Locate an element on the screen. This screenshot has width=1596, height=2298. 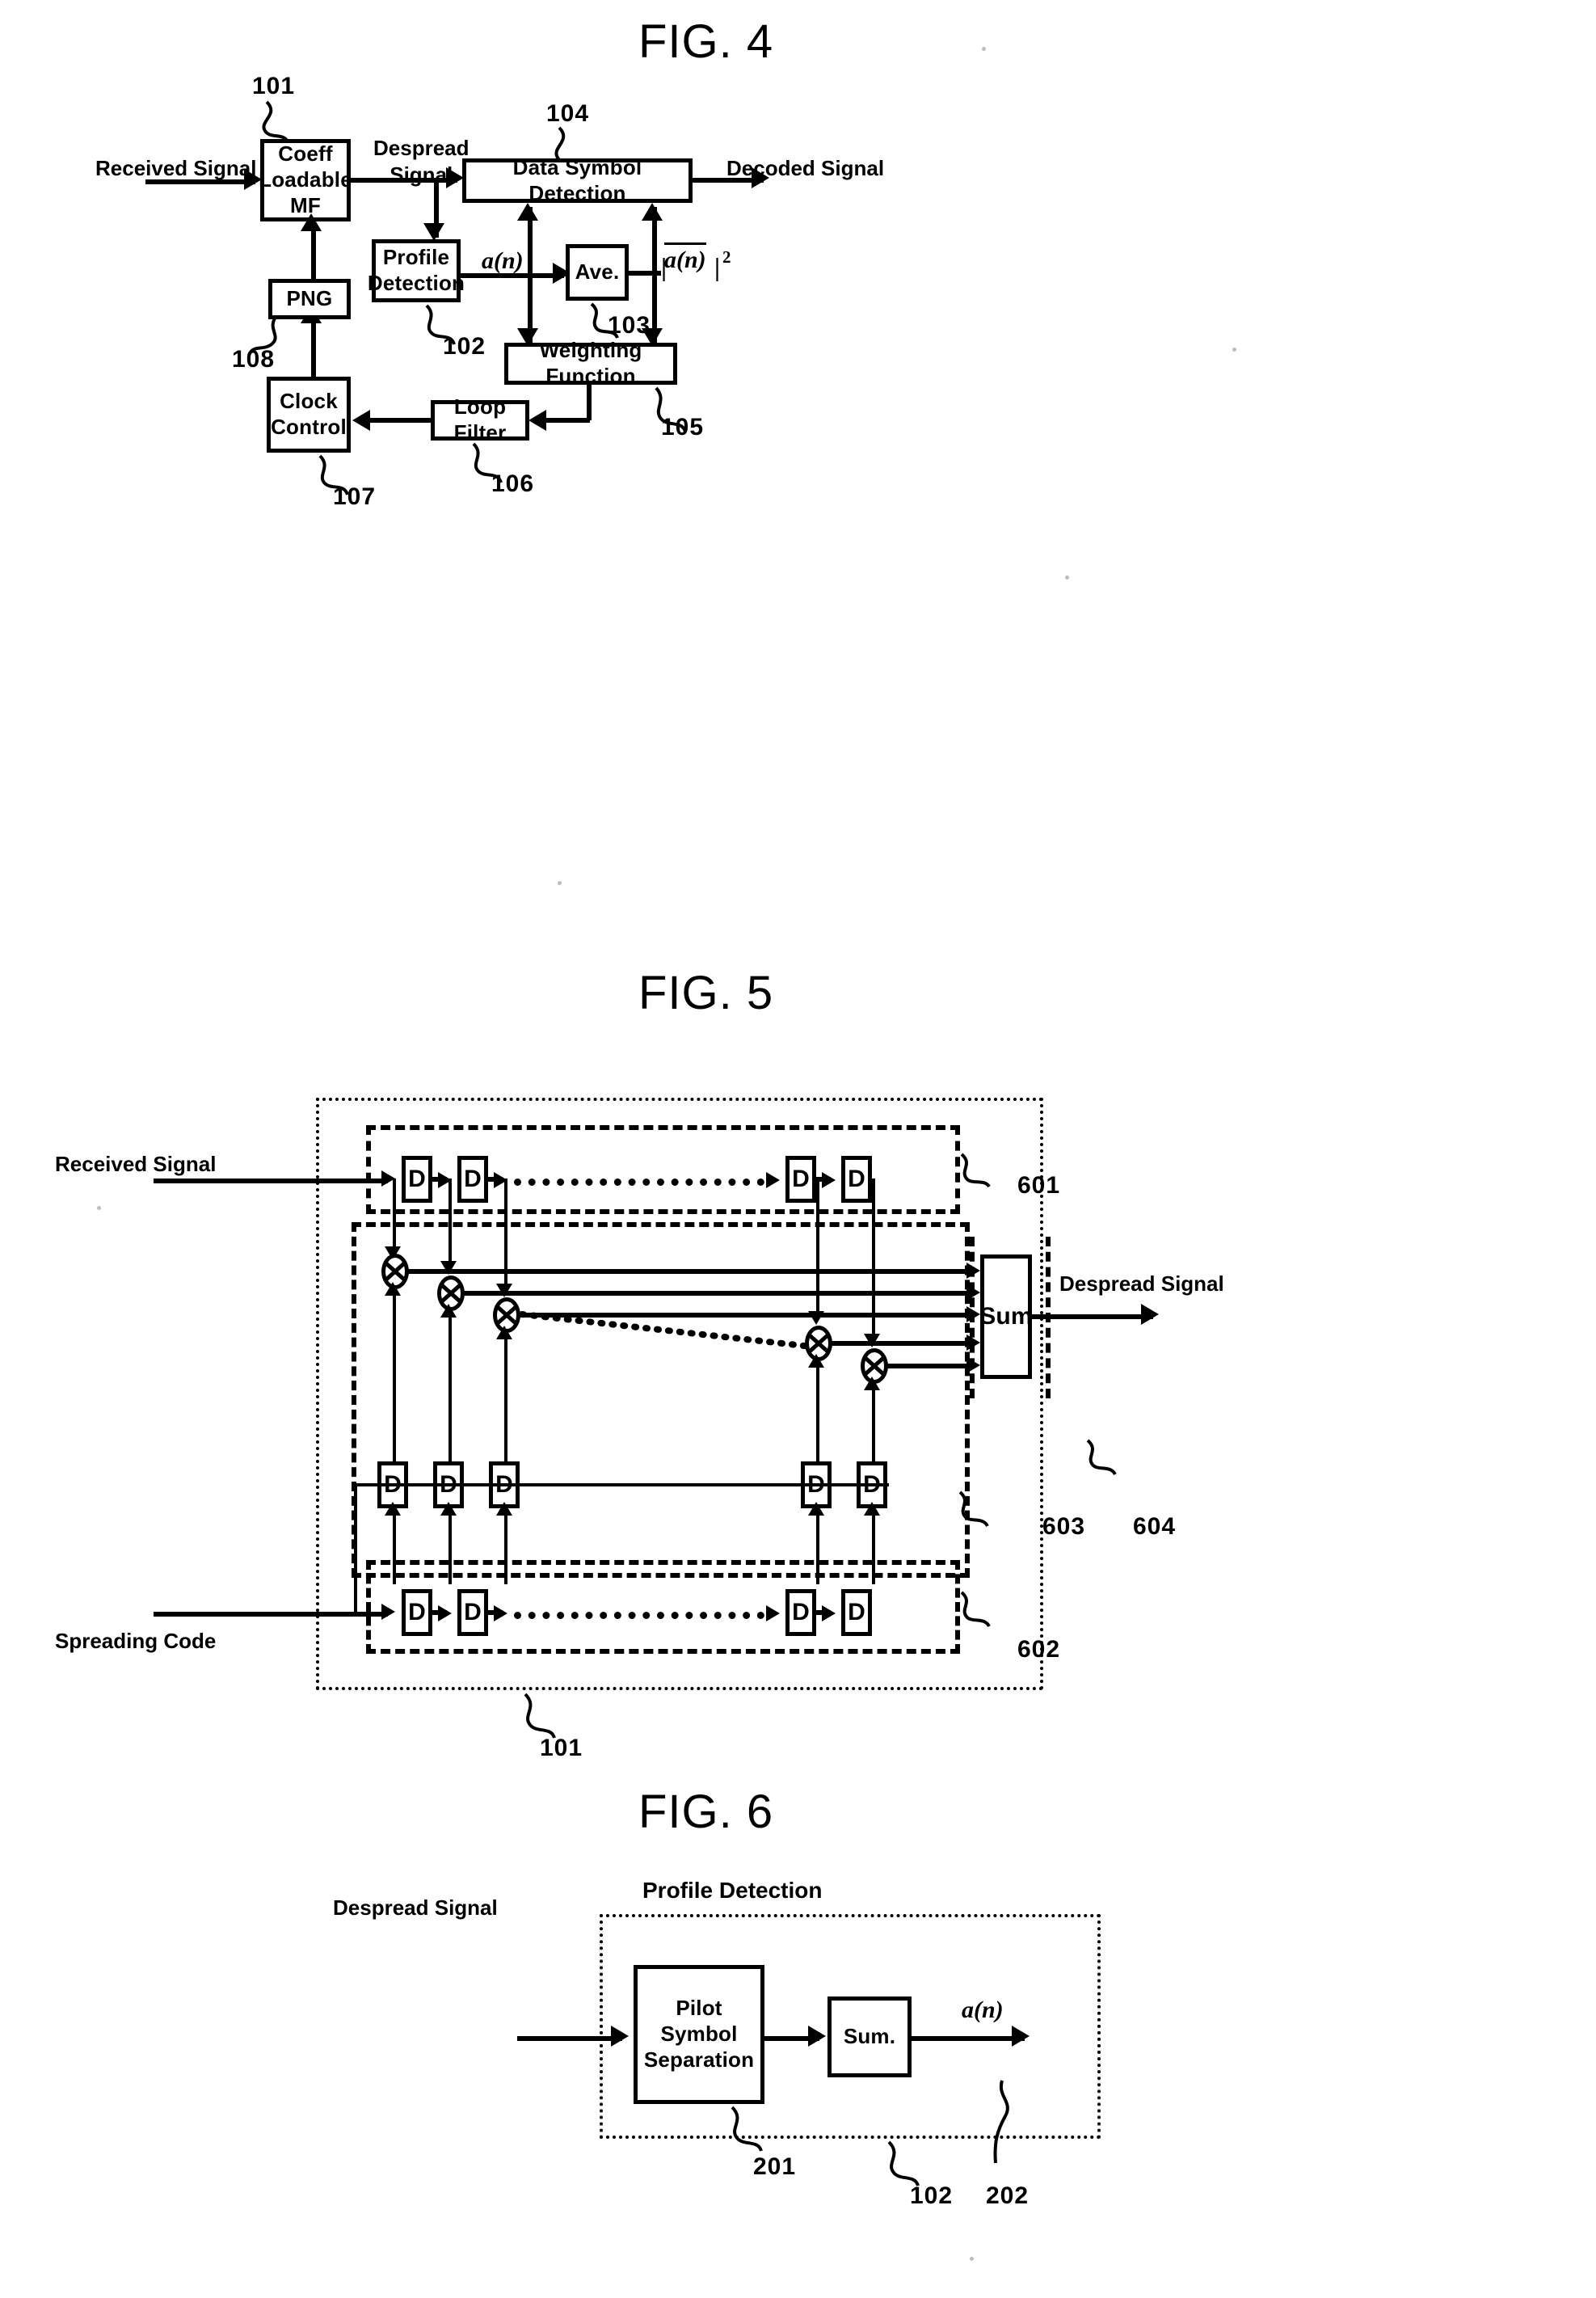
fig4-despread-line is located at coordinates (404, 180).